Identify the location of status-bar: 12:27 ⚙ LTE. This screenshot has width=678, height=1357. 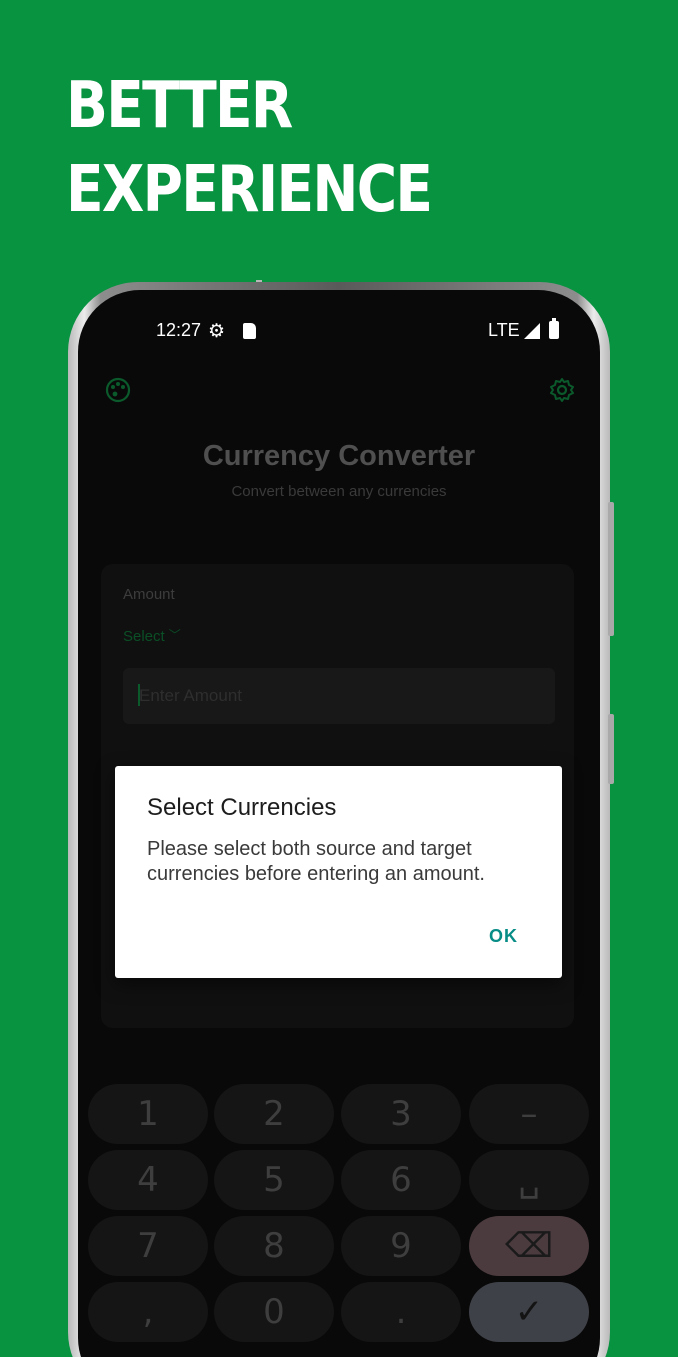
(339, 331).